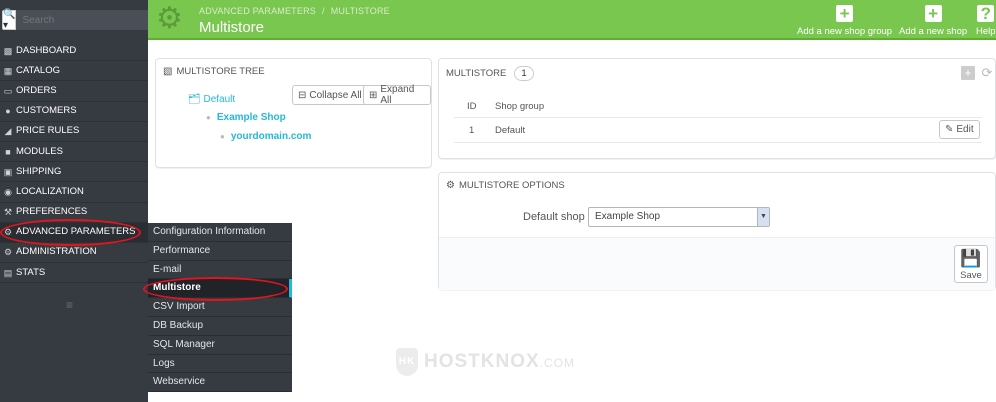 This screenshot has width=996, height=402. Describe the element at coordinates (8, 171) in the screenshot. I see `truck-icon: ▣` at that location.